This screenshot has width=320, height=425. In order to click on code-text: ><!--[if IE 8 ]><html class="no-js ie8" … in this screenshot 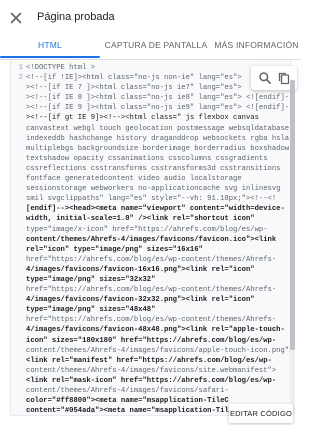, I will do `click(158, 98)`.